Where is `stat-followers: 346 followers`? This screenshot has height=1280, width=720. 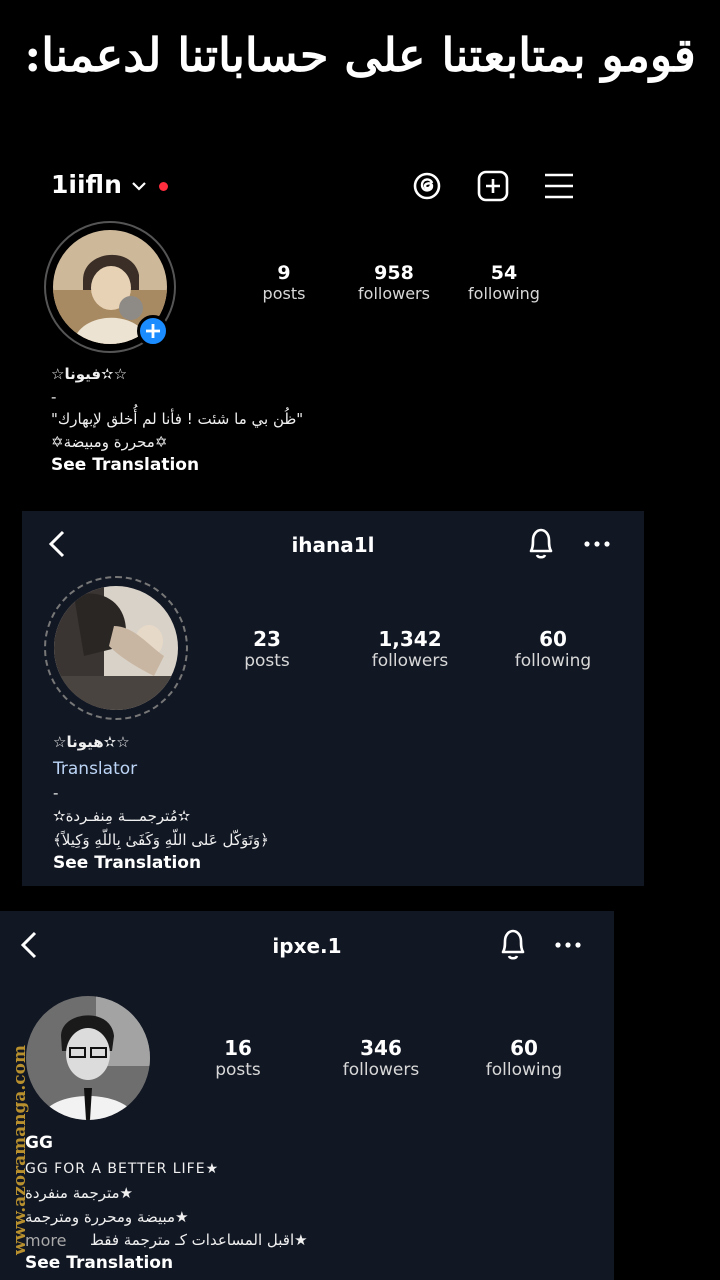 stat-followers: 346 followers is located at coordinates (381, 1058).